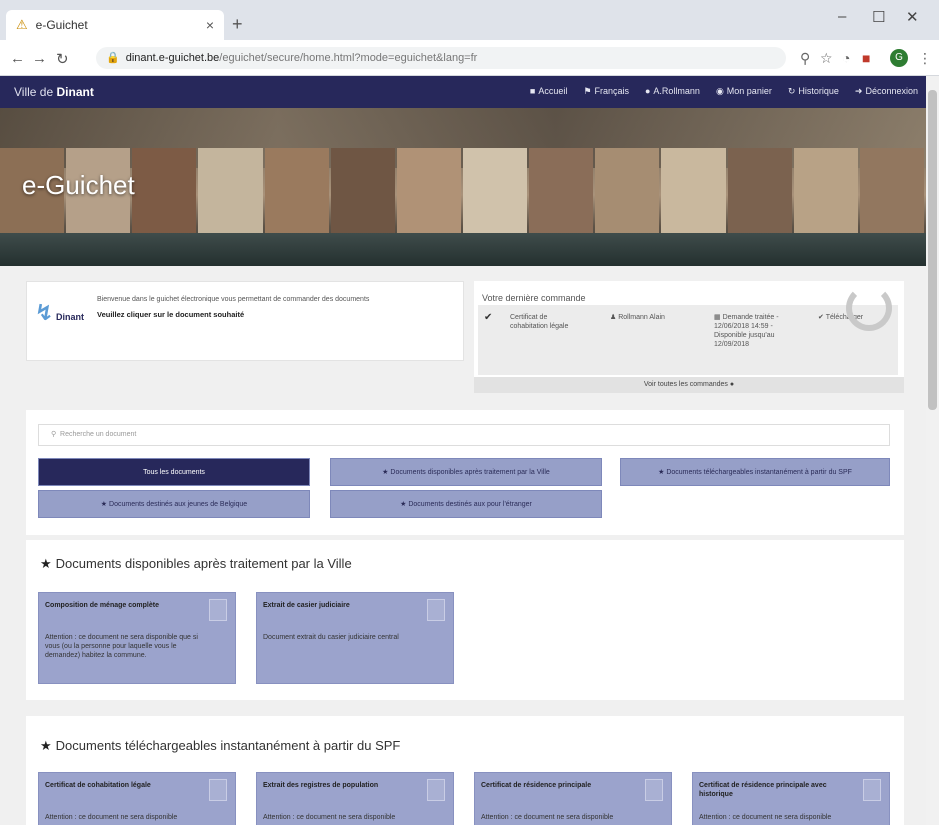 The image size is (939, 825). Describe the element at coordinates (469, 20) in the screenshot. I see `browser-tab-bar: ⚠ e-Guichet × + – ☐ ✕` at that location.